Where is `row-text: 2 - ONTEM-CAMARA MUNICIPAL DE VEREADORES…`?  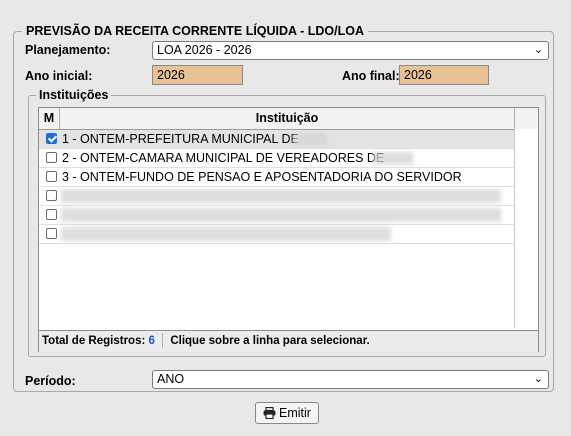 row-text: 2 - ONTEM-CAMARA MUNICIPAL DE VEREADORES… is located at coordinates (223, 158).